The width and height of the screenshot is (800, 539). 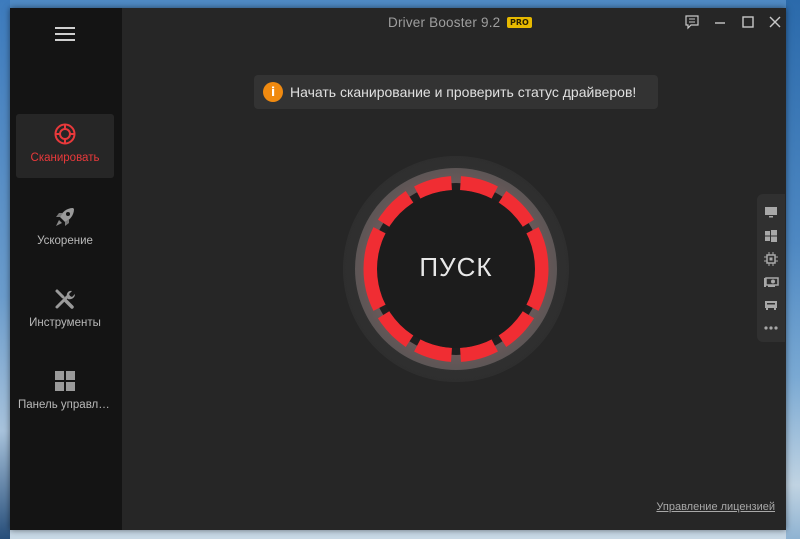 What do you see at coordinates (748, 22) in the screenshot?
I see `maximize-icon` at bounding box center [748, 22].